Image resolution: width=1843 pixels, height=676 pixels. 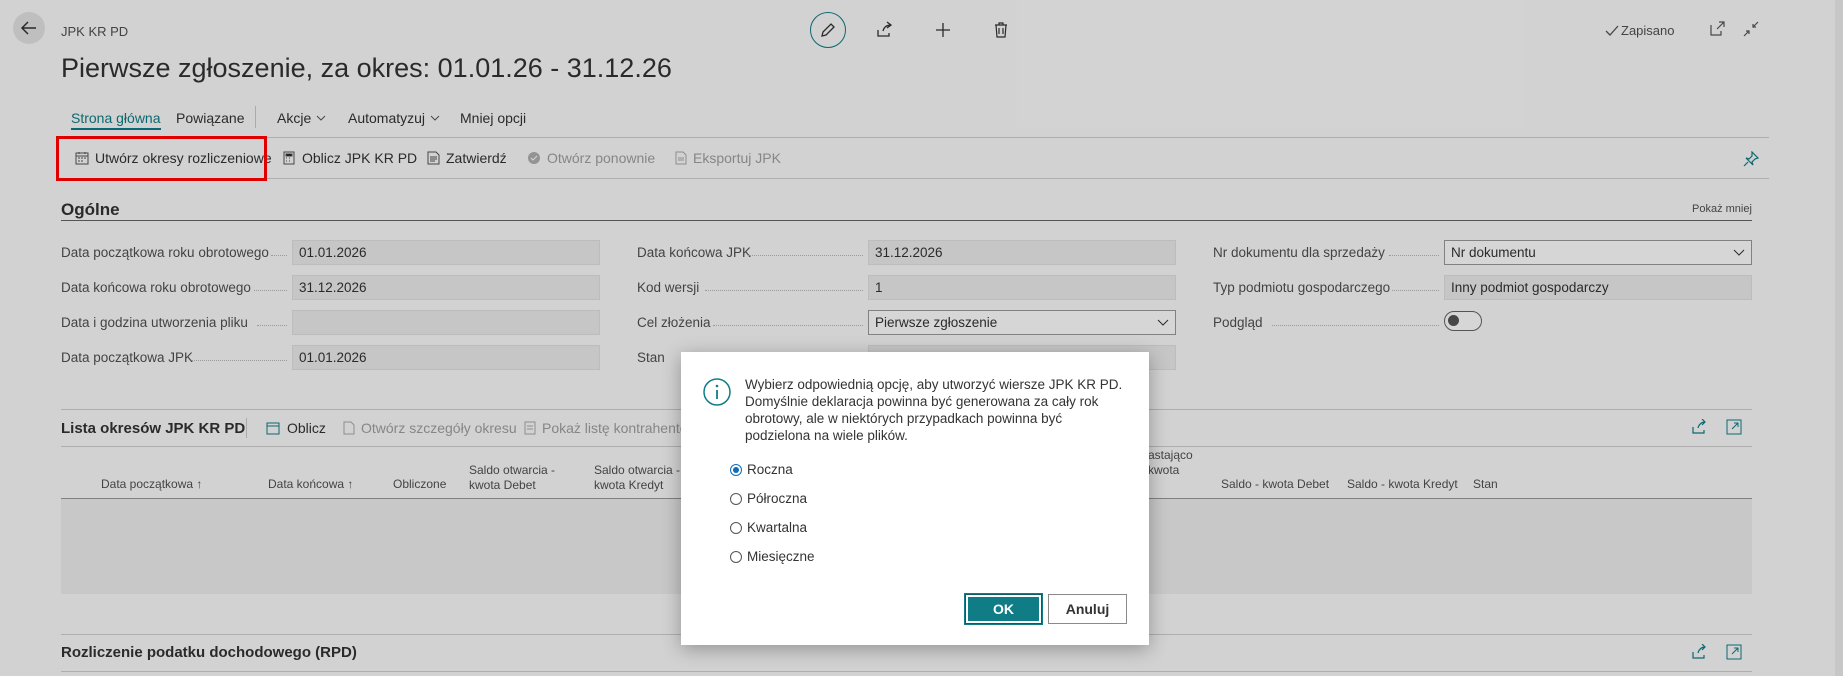 What do you see at coordinates (161, 158) in the screenshot?
I see `highlight-box` at bounding box center [161, 158].